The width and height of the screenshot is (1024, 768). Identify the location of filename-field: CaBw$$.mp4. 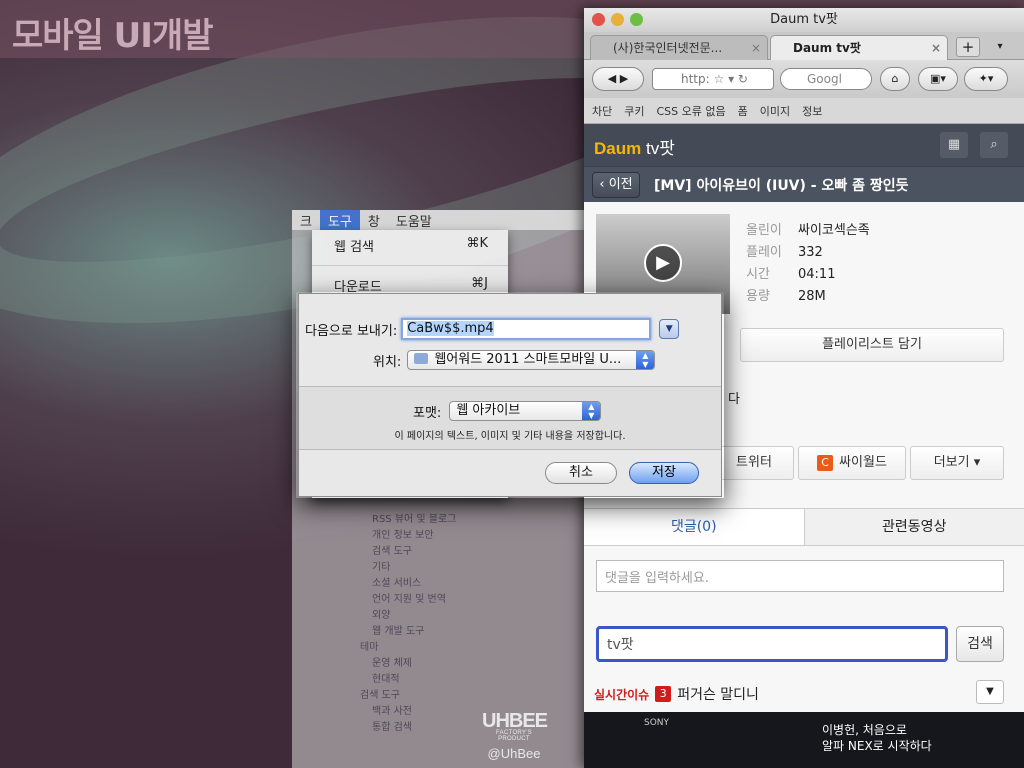
(526, 329).